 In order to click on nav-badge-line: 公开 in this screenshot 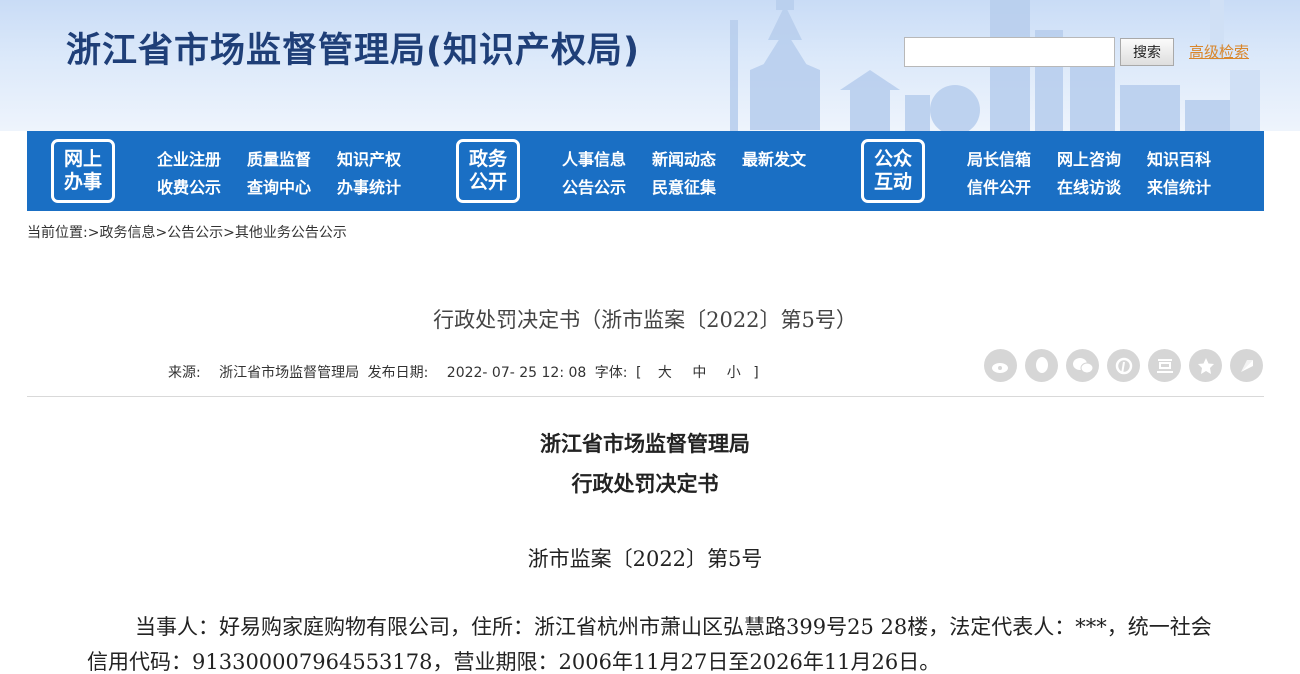, I will do `click(487, 182)`.